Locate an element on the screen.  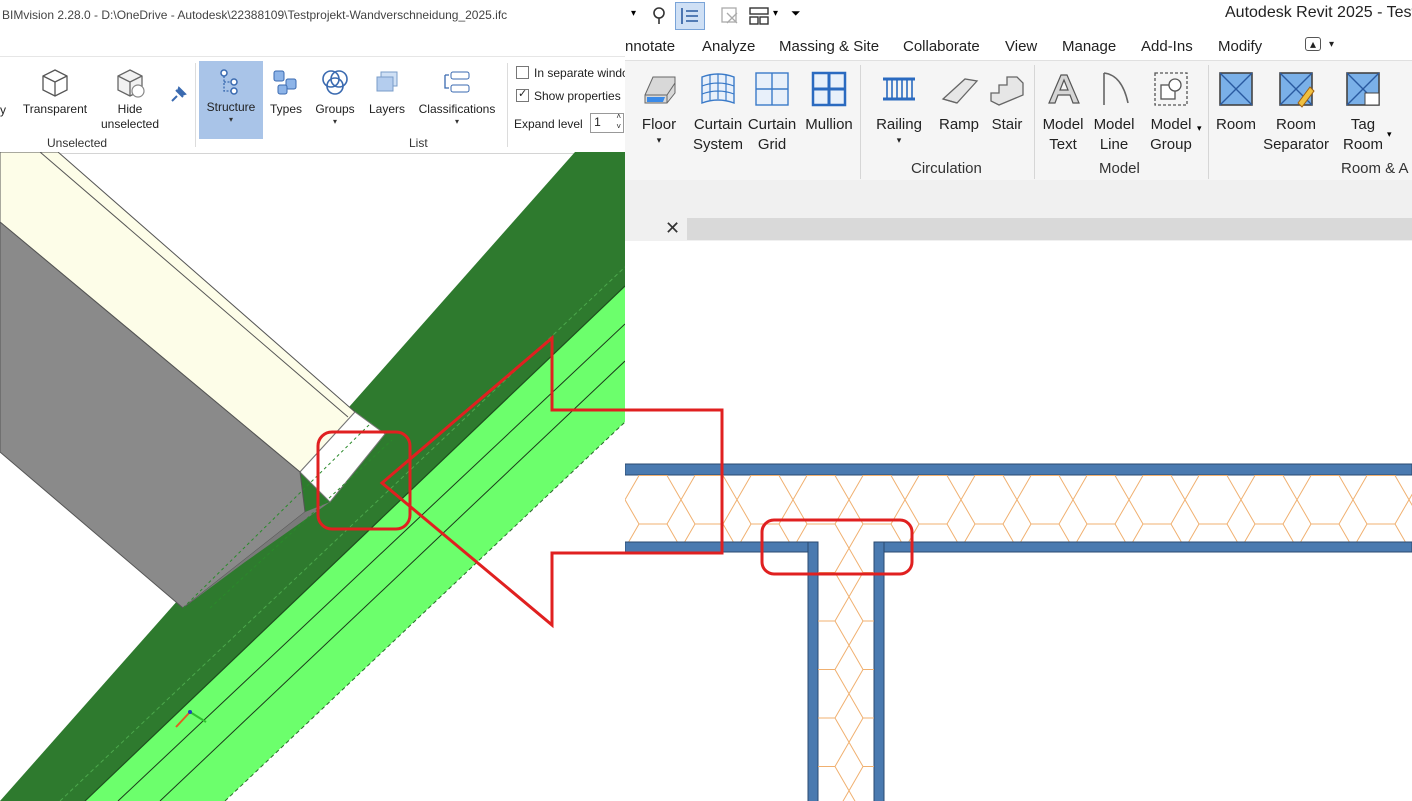
tag-room-dropdown-arrow: ▾ is located at coordinates (1389, 134).